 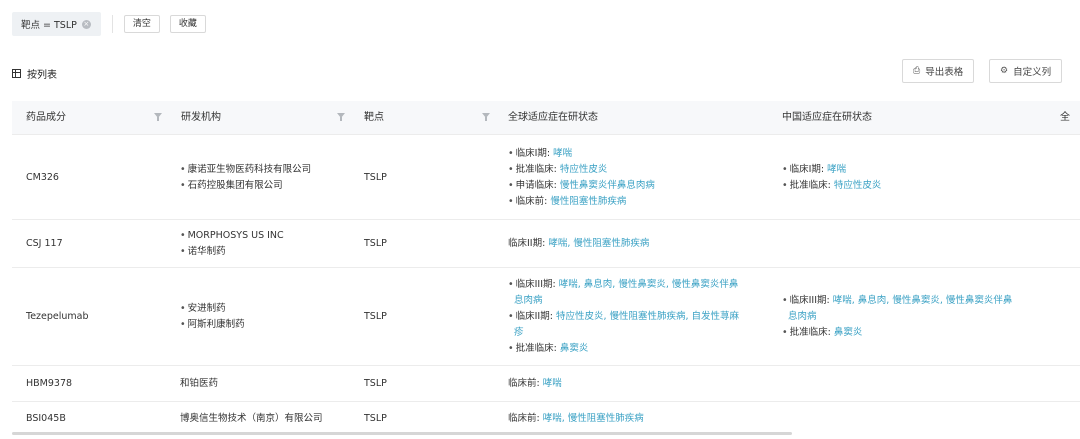 I want to click on customize-columns-button: ⚙ 自定义列, so click(x=1026, y=71).